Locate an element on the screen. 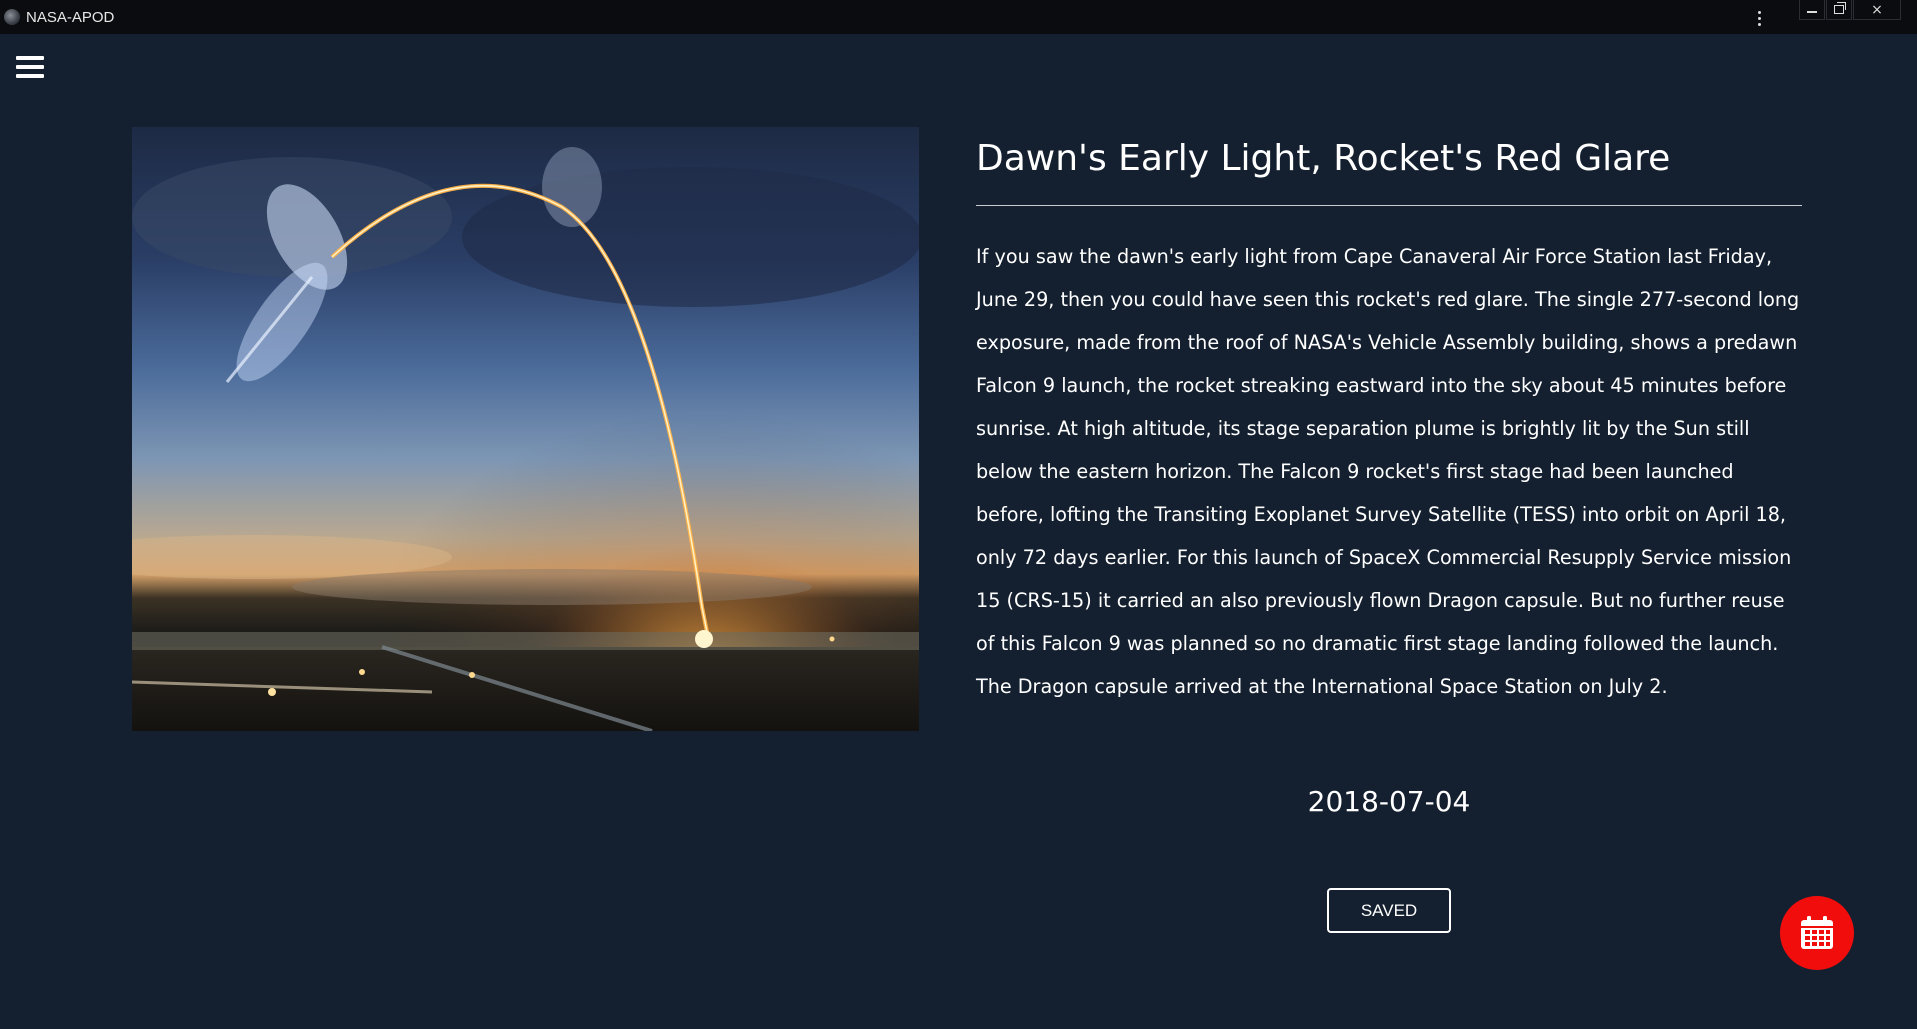 The height and width of the screenshot is (1029, 1917). minimize-button is located at coordinates (1812, 10).